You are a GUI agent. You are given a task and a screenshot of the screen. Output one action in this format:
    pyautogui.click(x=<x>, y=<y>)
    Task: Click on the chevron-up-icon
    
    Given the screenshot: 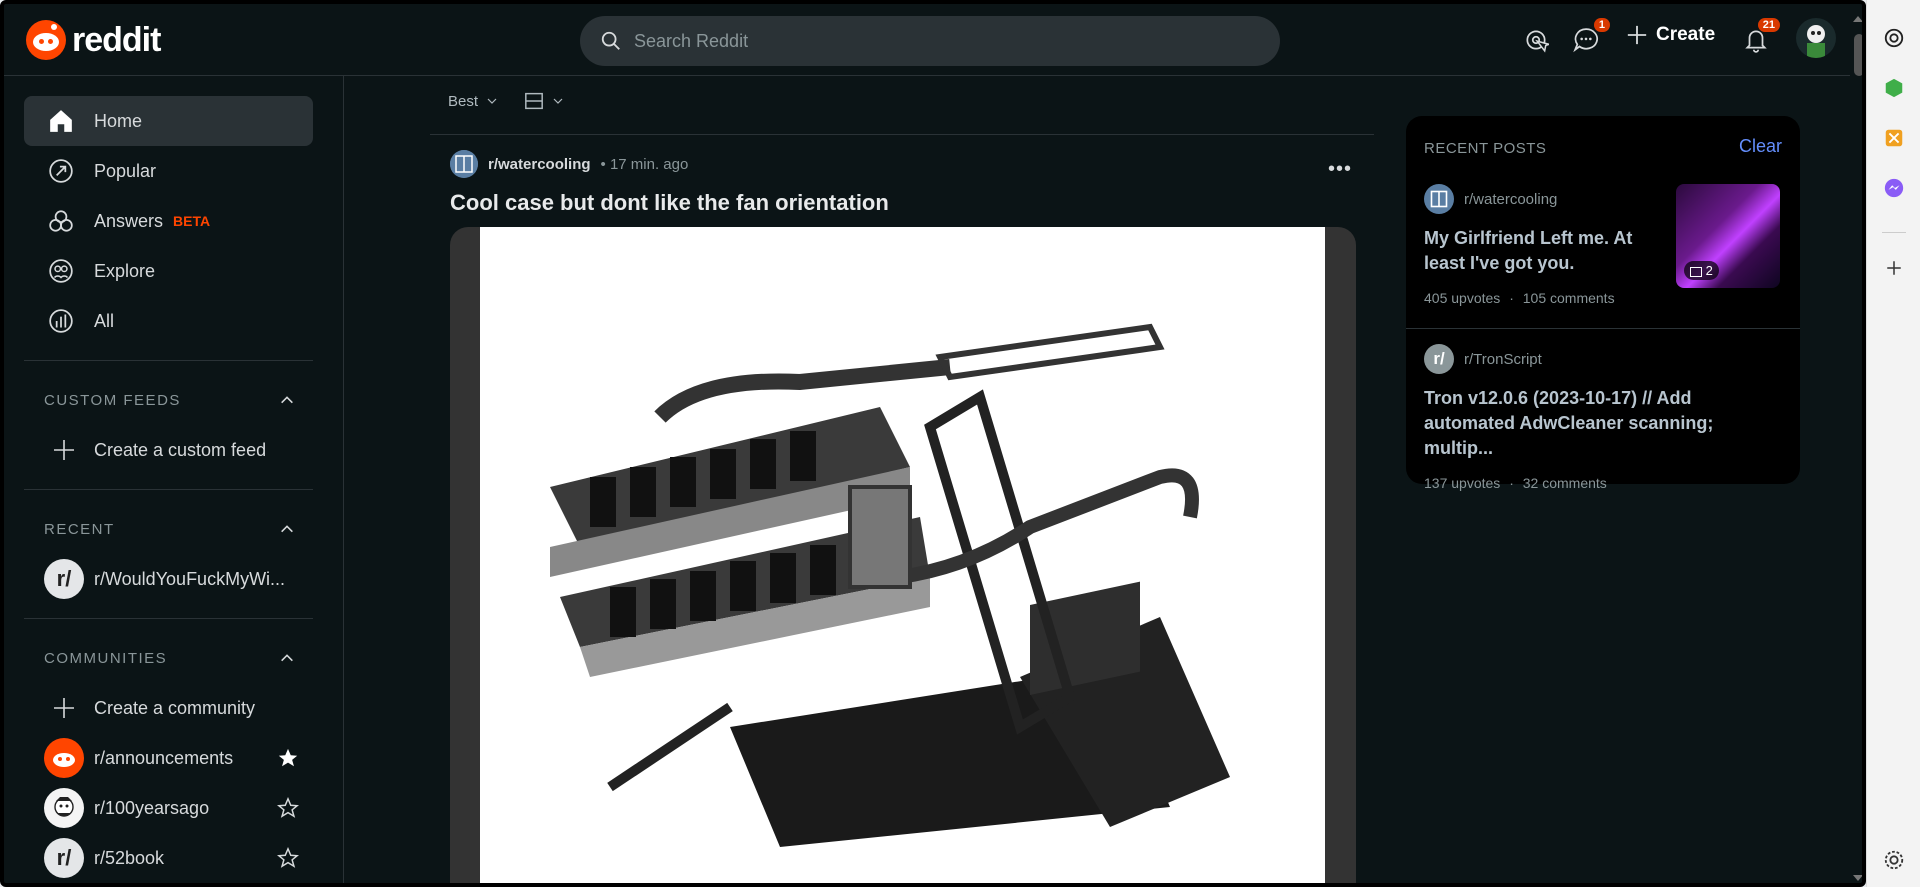 What is the action you would take?
    pyautogui.click(x=287, y=529)
    